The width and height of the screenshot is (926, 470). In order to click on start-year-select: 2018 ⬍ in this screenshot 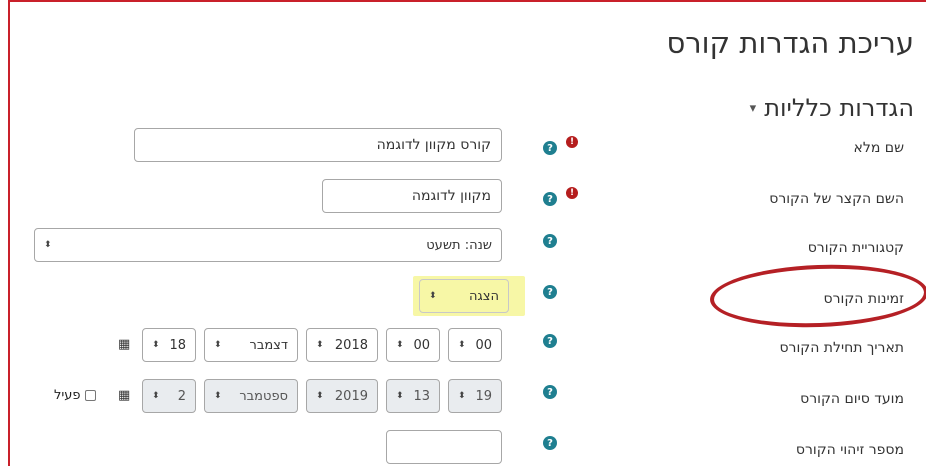, I will do `click(342, 345)`.